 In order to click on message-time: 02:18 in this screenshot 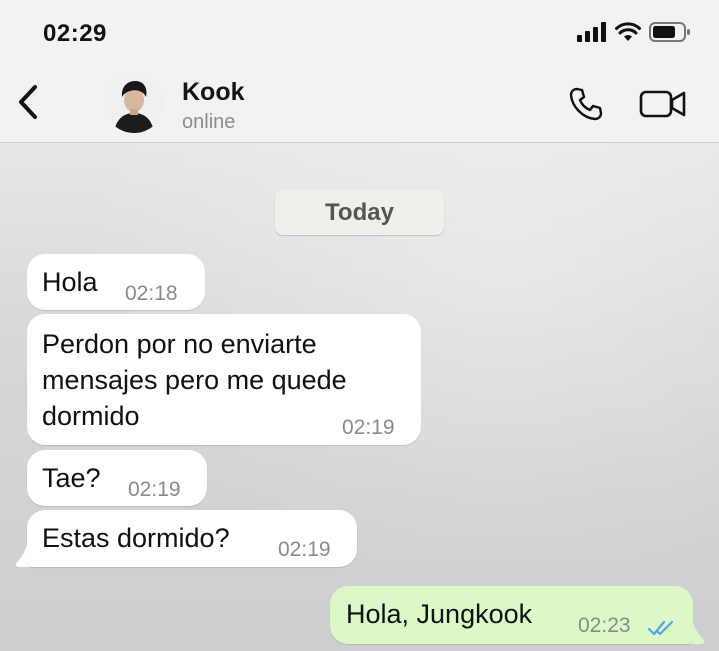, I will do `click(151, 293)`.